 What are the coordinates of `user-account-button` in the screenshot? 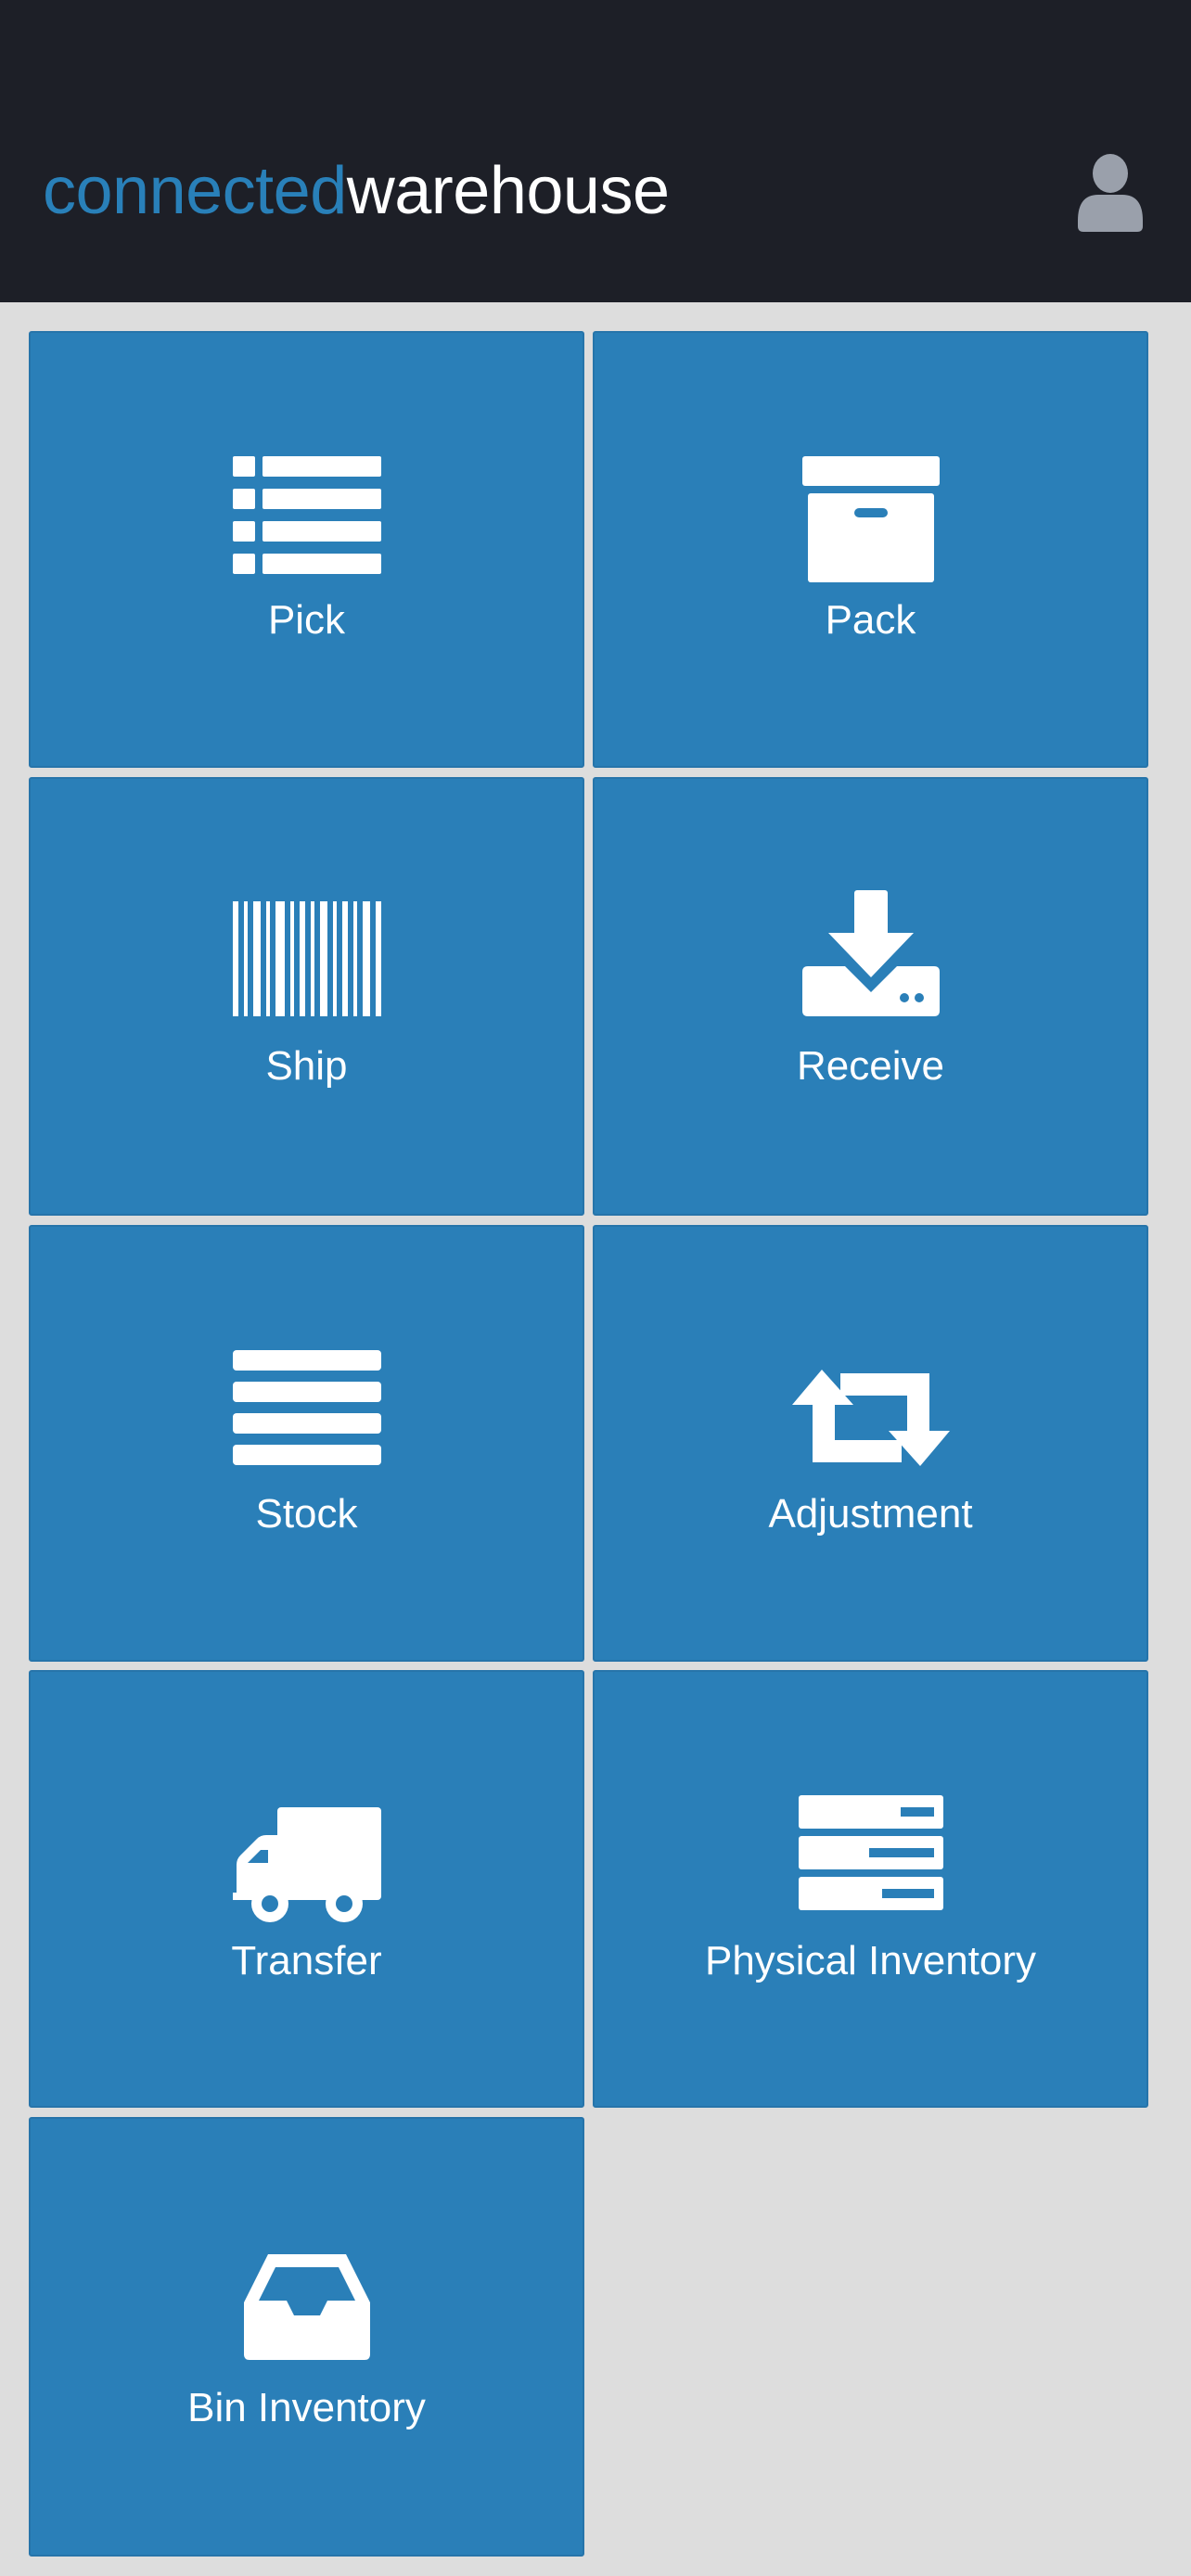 It's located at (1110, 193).